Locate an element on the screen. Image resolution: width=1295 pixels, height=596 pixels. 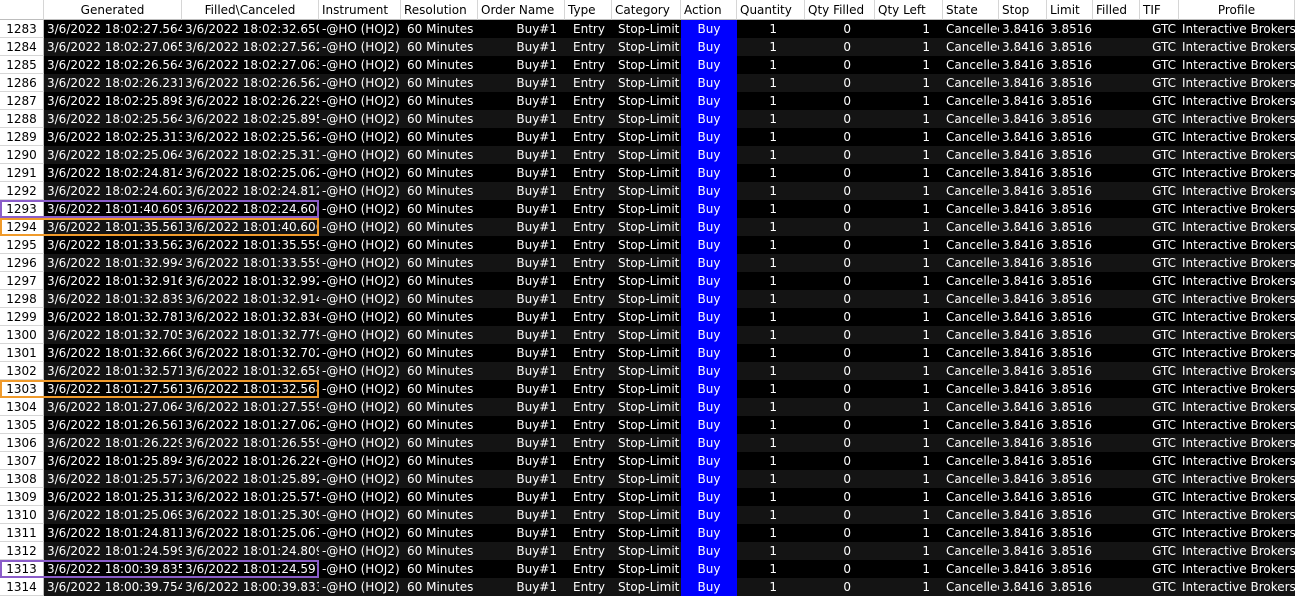
cell-row-number: 1289 is located at coordinates (22, 137).